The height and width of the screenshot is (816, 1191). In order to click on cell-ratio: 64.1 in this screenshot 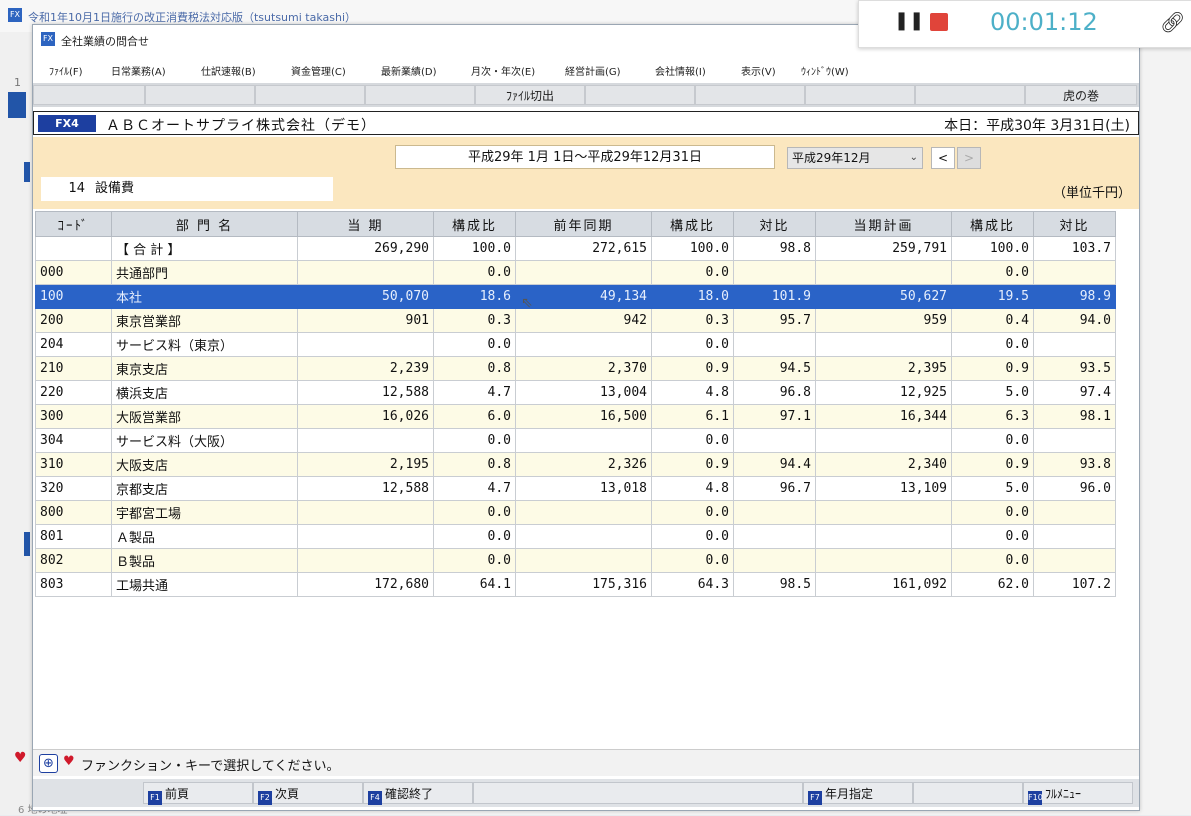, I will do `click(474, 584)`.